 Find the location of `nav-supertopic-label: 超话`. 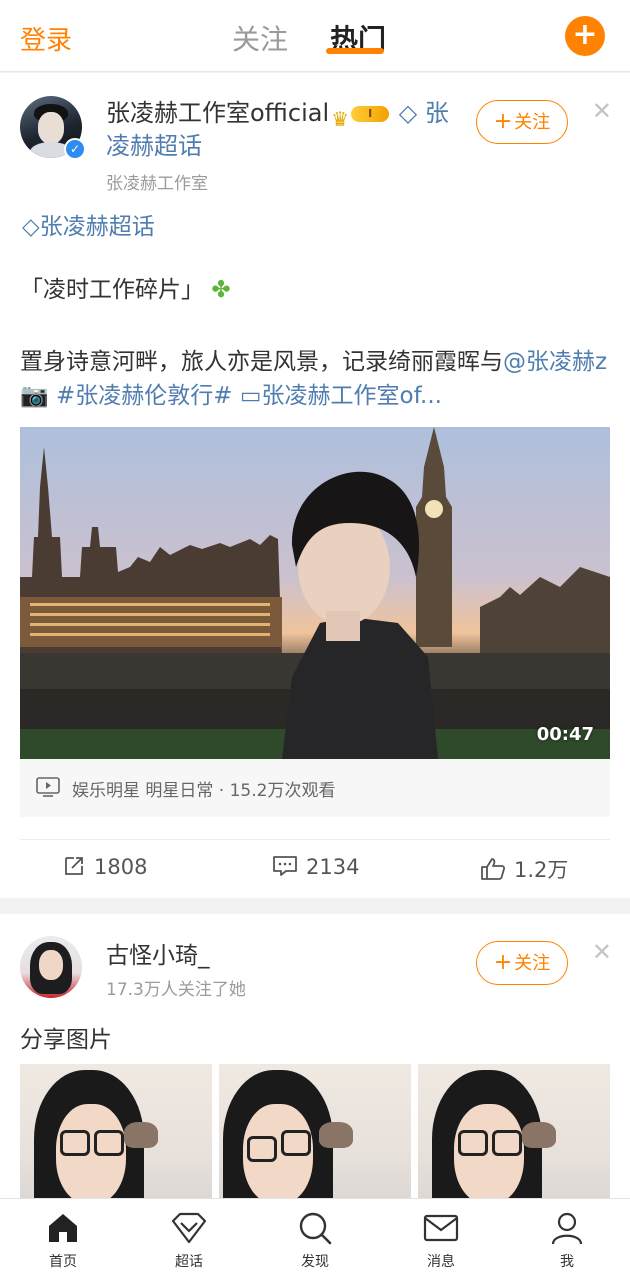

nav-supertopic-label: 超话 is located at coordinates (189, 1262).